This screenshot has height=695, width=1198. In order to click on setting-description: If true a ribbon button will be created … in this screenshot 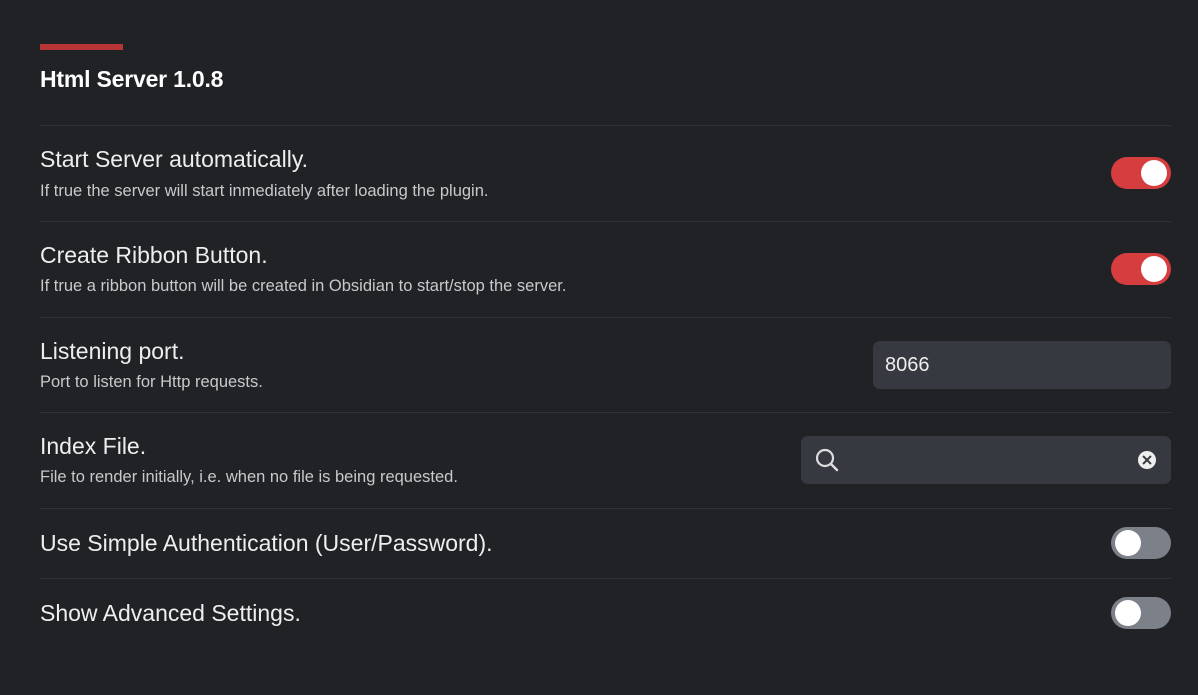, I will do `click(303, 286)`.